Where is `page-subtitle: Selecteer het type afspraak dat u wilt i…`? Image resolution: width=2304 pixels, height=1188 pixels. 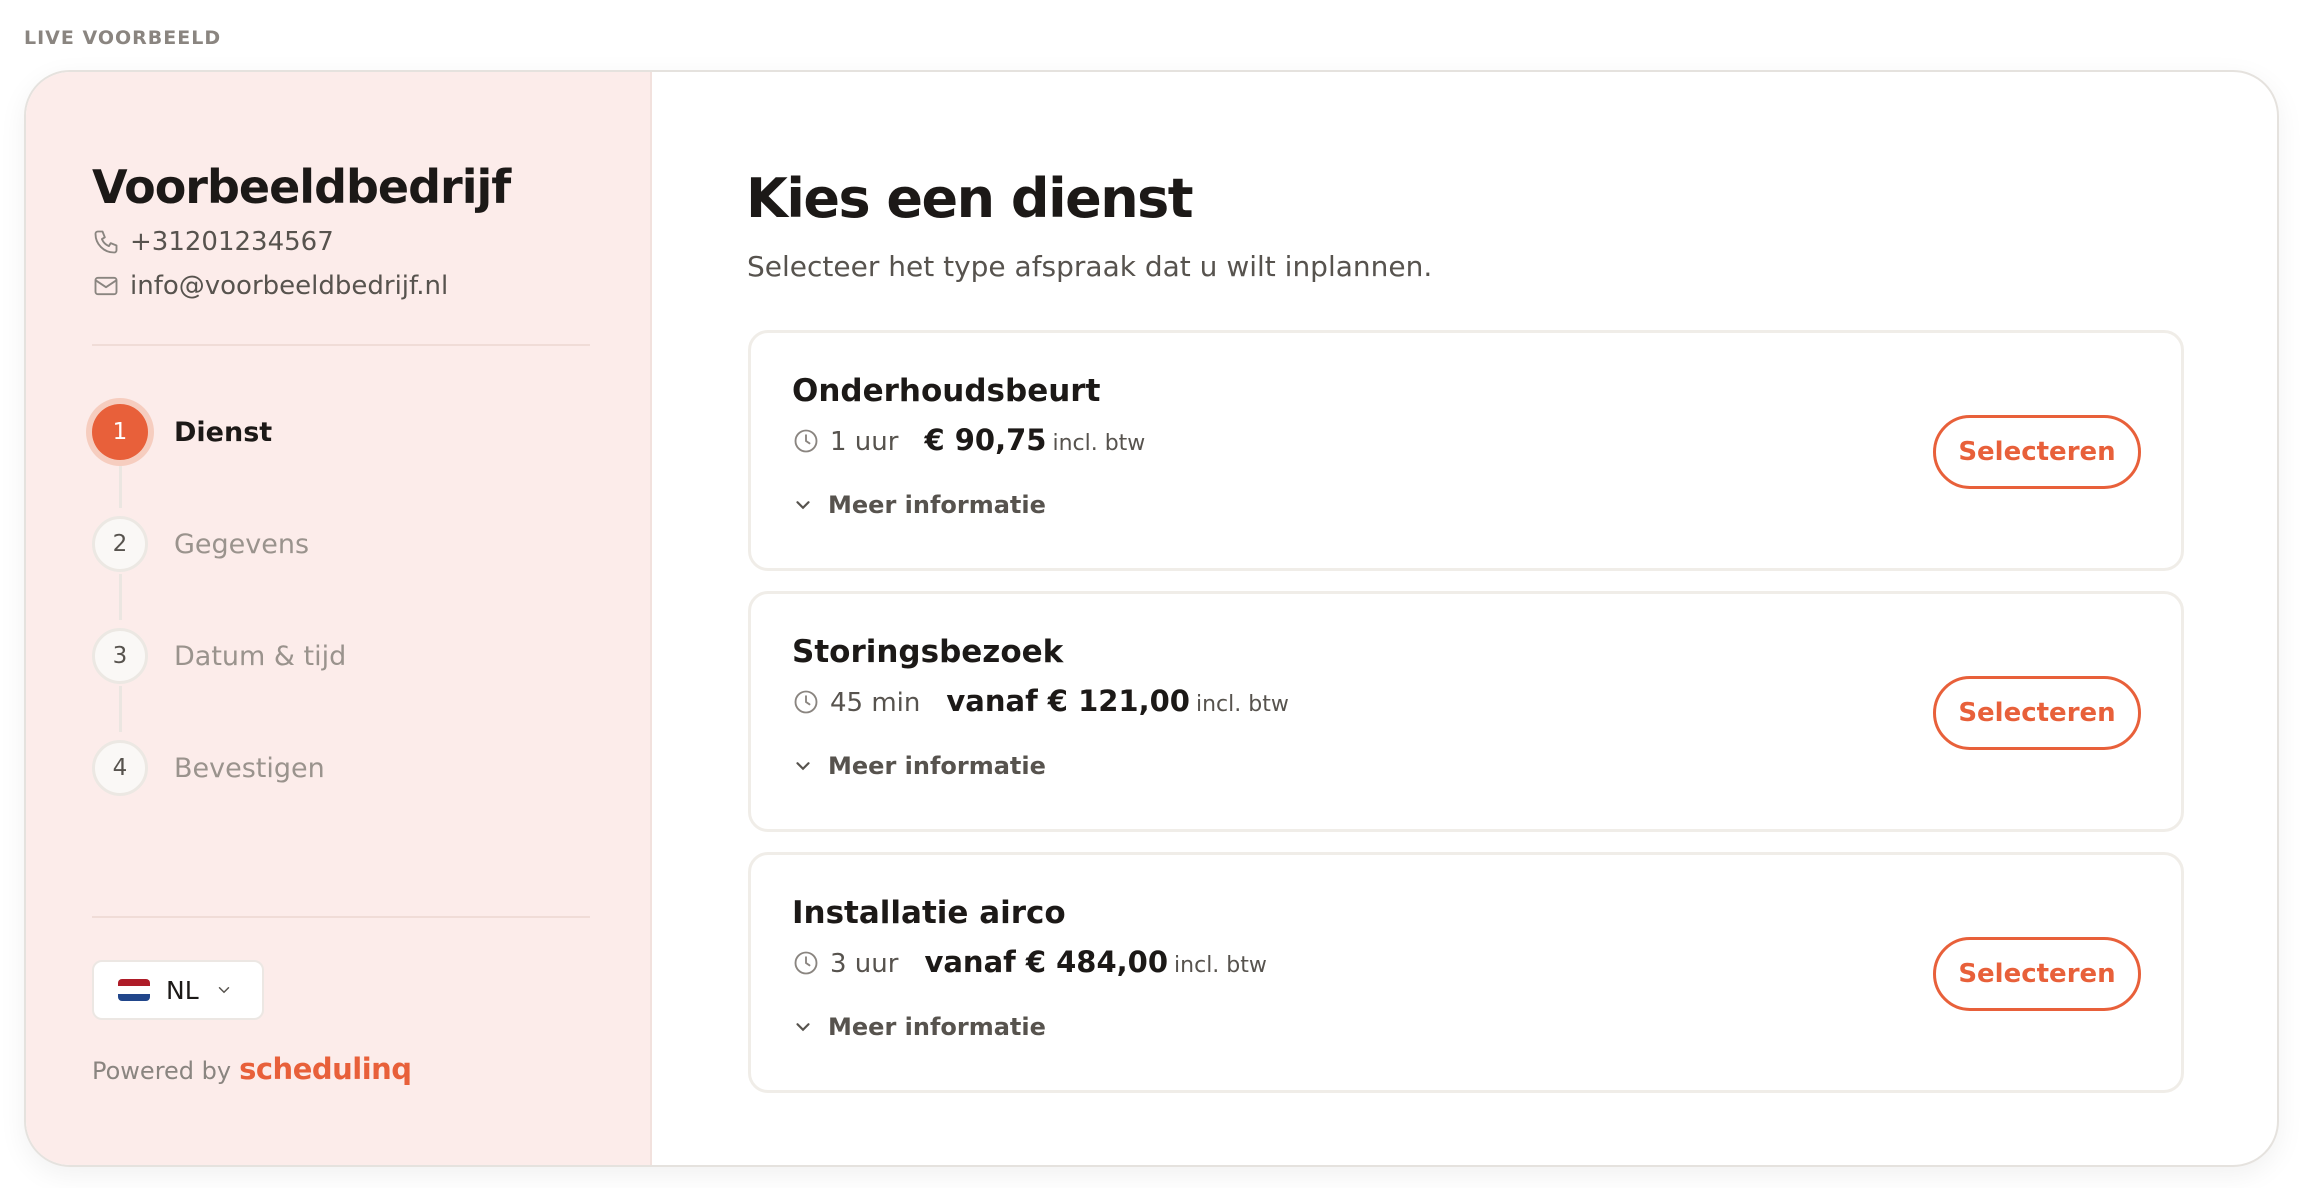 page-subtitle: Selecteer het type afspraak dat u wilt i… is located at coordinates (1090, 266).